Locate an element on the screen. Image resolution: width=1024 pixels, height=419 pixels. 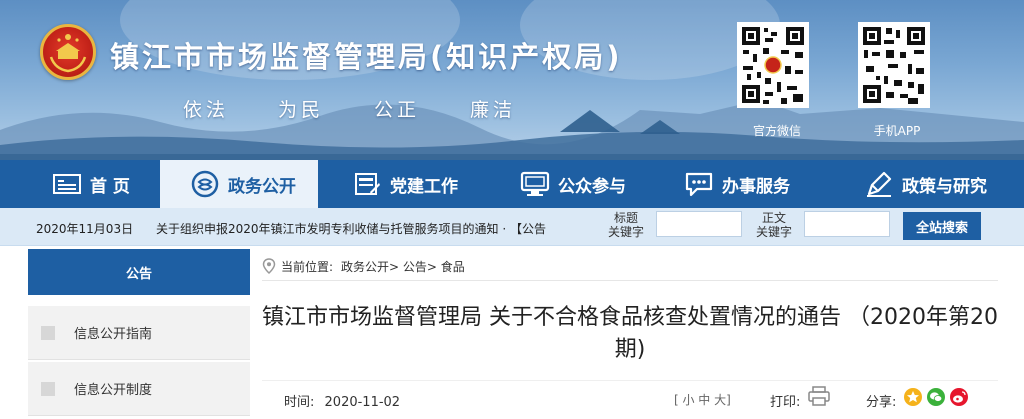
pen-icon is located at coordinates (879, 184).